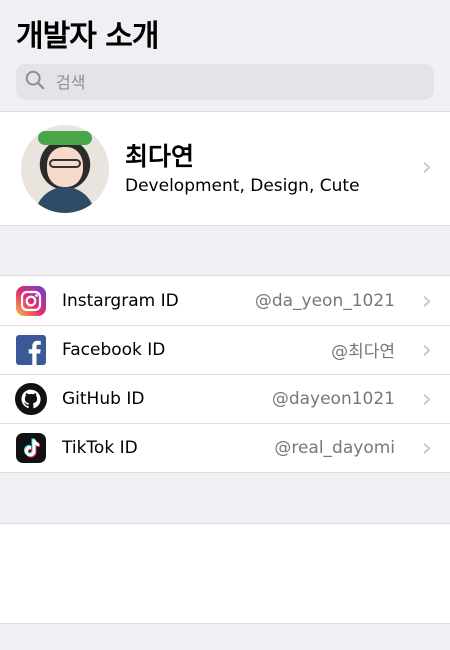  Describe the element at coordinates (363, 352) in the screenshot. I see `account-value: @최다연` at that location.